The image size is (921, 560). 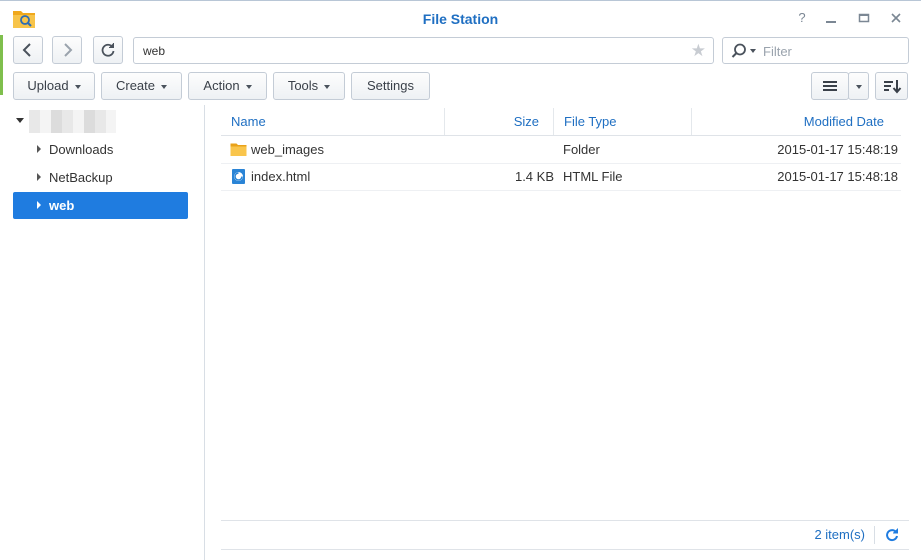 I want to click on create-button: Create, so click(x=141, y=86).